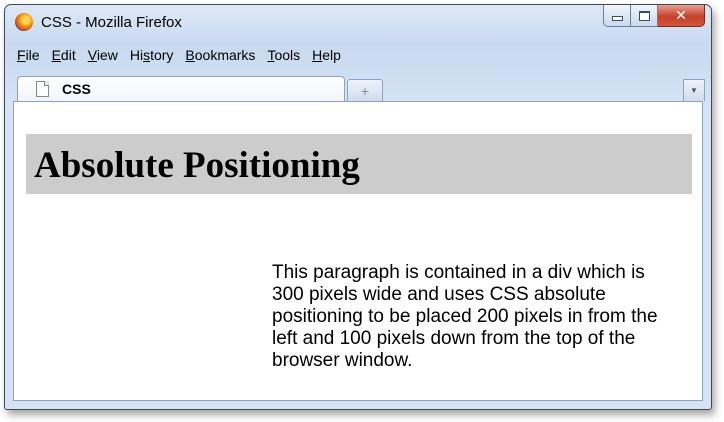 The width and height of the screenshot is (724, 422). Describe the element at coordinates (317, 55) in the screenshot. I see `menu-accel: H` at that location.